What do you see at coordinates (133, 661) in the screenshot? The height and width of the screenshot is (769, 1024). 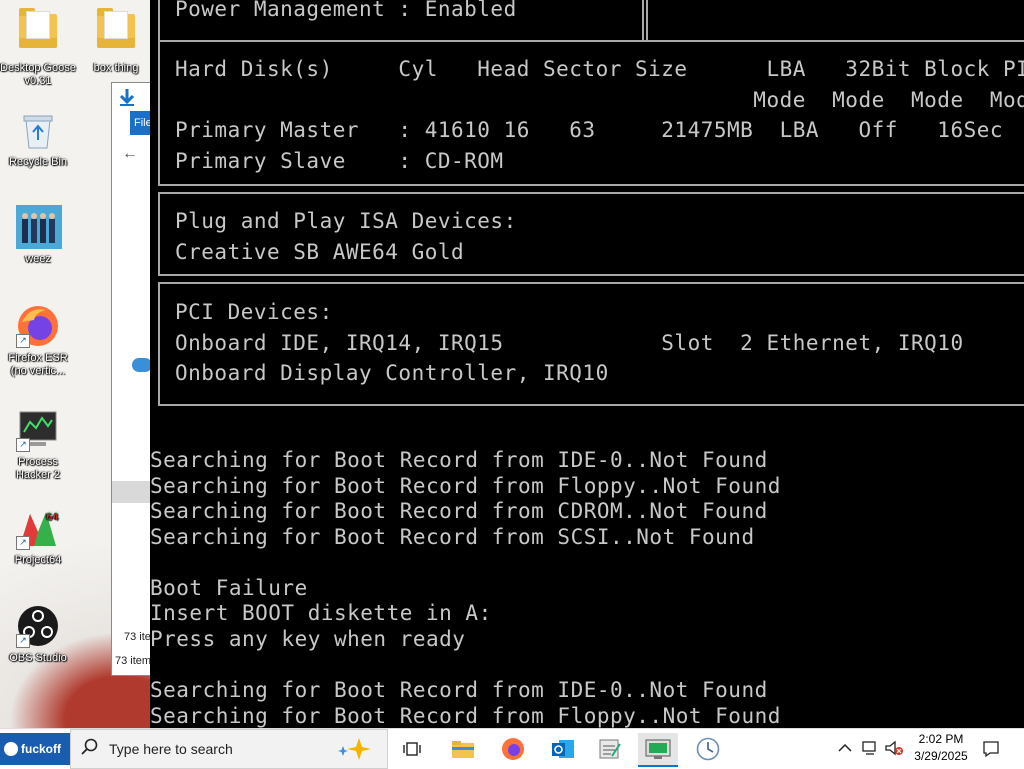 I see `status-item-count-2: 73 item` at bounding box center [133, 661].